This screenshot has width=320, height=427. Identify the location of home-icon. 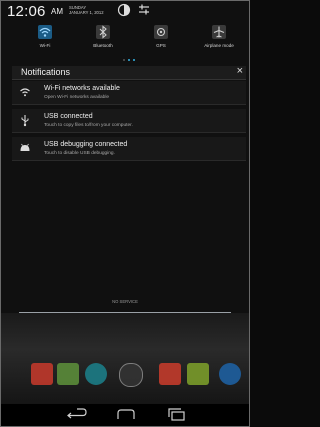
(126, 415).